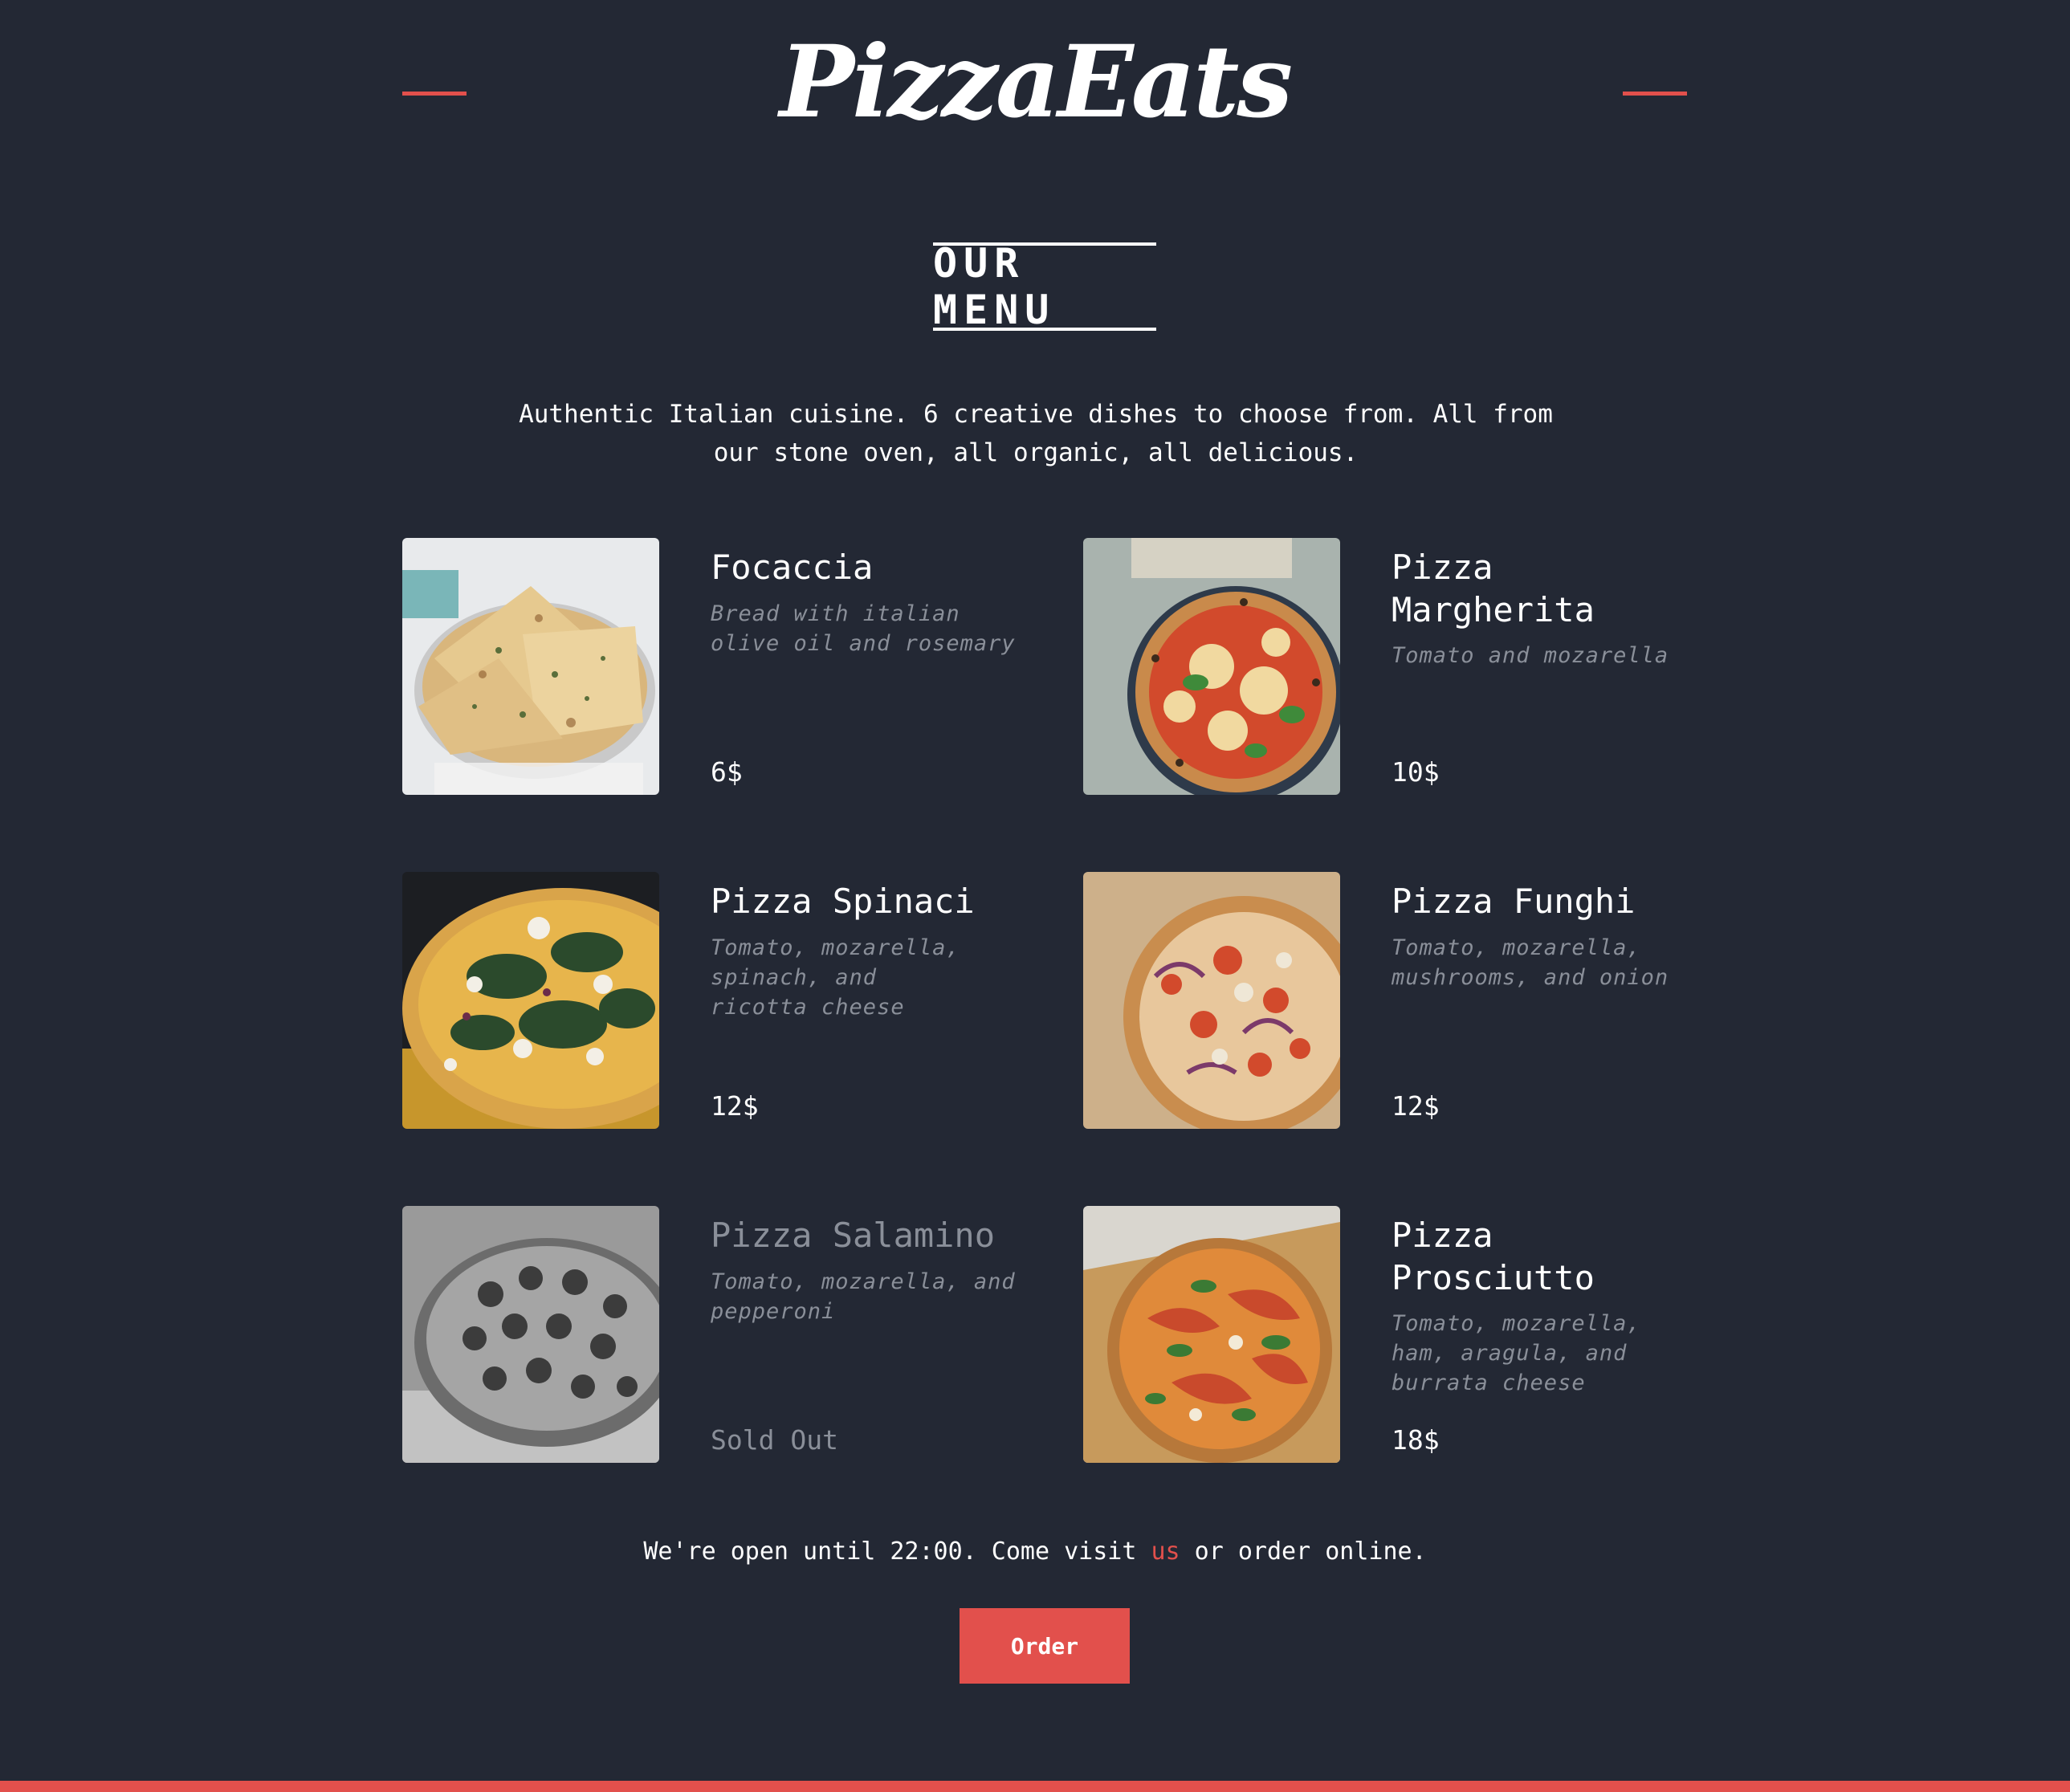 Image resolution: width=2070 pixels, height=1792 pixels. I want to click on focaccia-bread-image, so click(530, 666).